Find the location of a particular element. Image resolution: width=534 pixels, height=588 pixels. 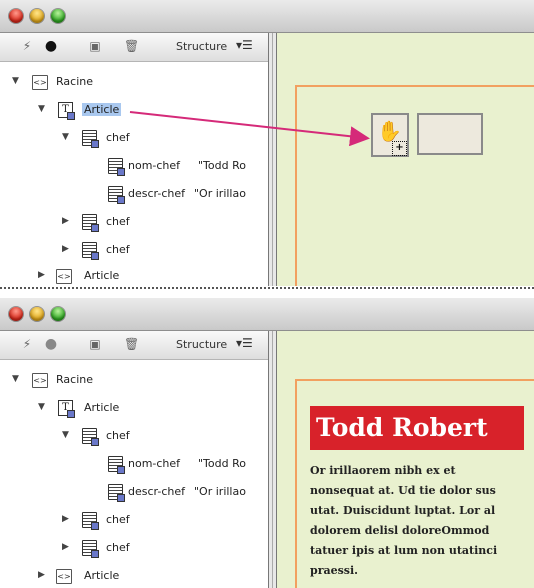

tree-label-article: Article is located at coordinates (102, 407).